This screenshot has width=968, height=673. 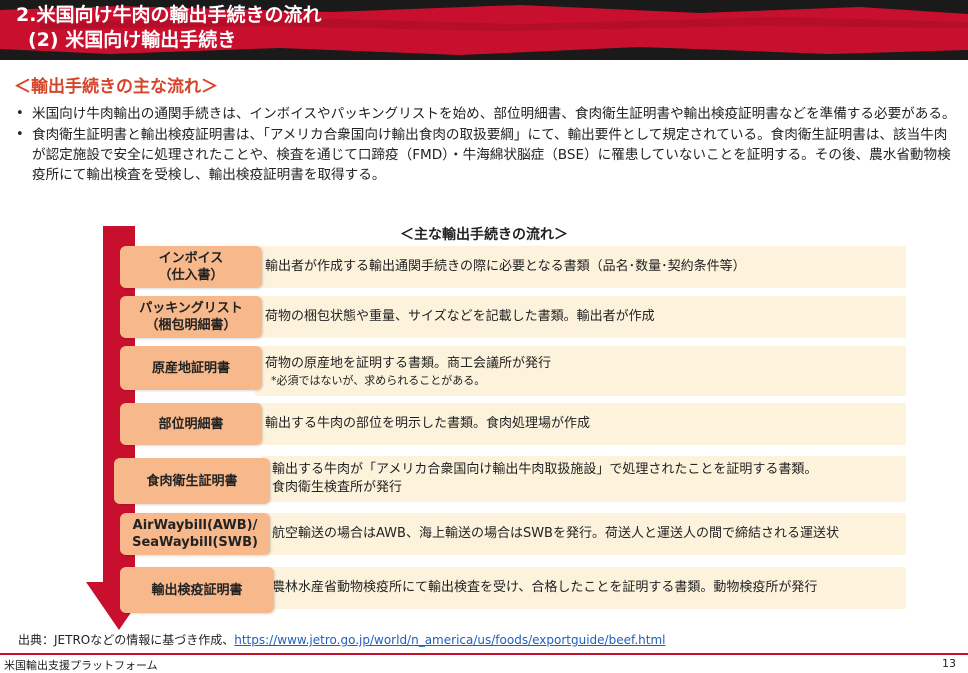 I want to click on section-heading: ＜輸出手続きの主な流れ＞, so click(x=116, y=87).